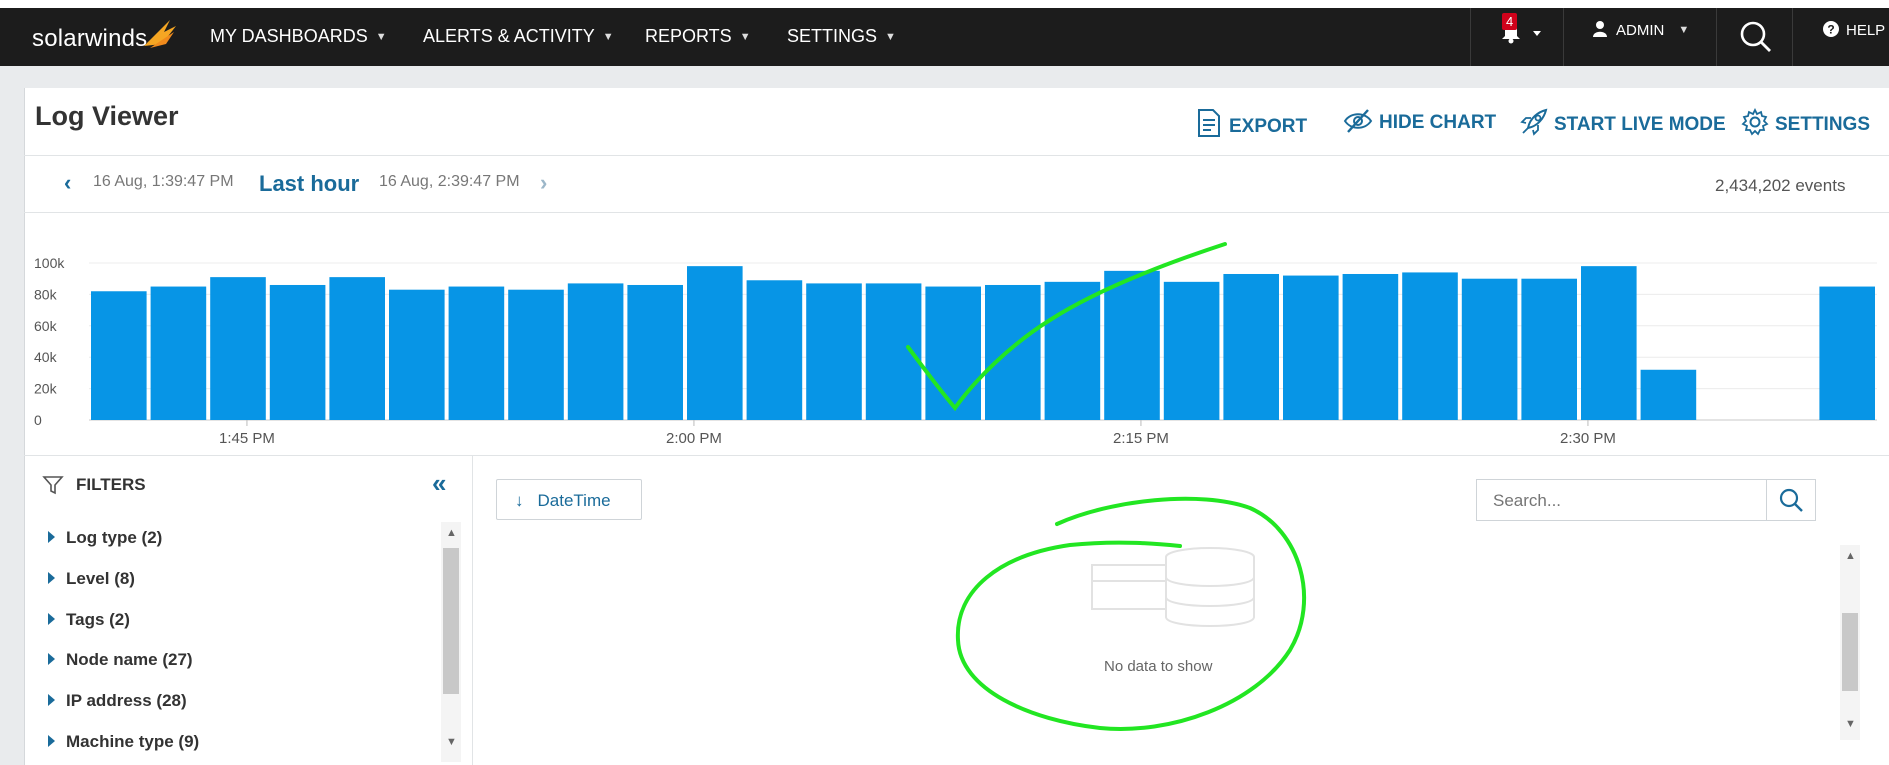 This screenshot has width=1889, height=765. Describe the element at coordinates (1850, 652) in the screenshot. I see `results-scrollbar-thumb` at that location.